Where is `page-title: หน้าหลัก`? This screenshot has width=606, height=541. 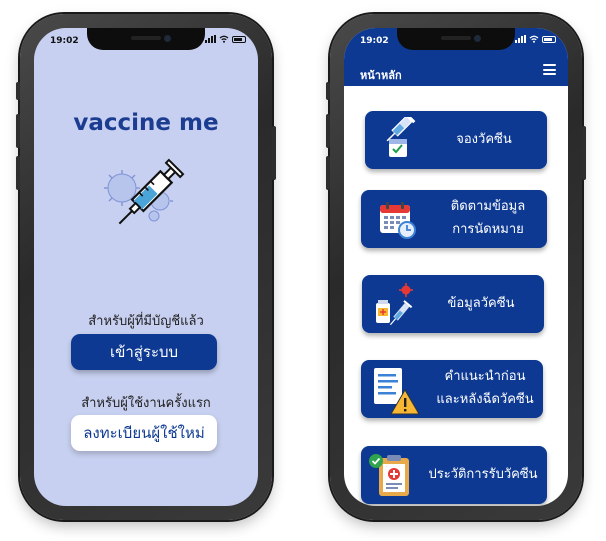 page-title: หน้าหลัก is located at coordinates (381, 75).